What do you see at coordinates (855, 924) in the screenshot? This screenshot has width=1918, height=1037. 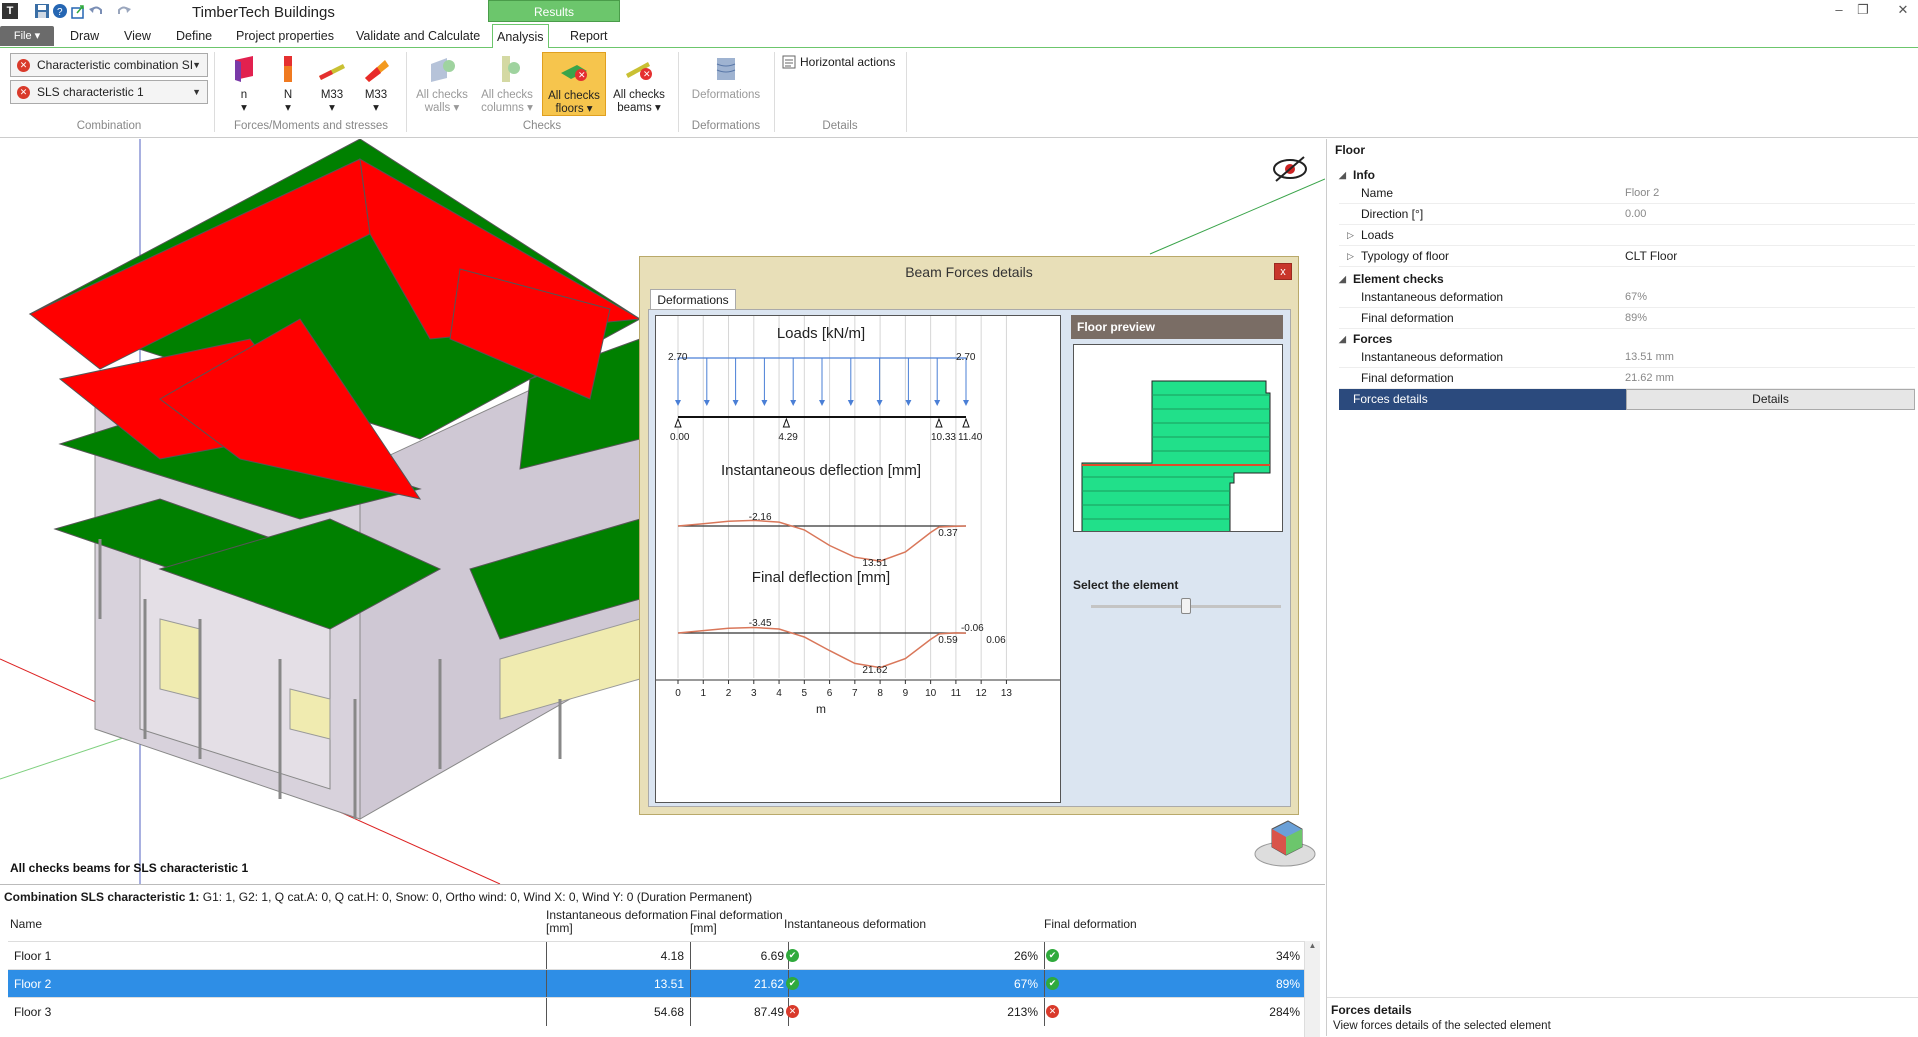 I see `header-instantaneous-pct: Instantaneous deformation` at bounding box center [855, 924].